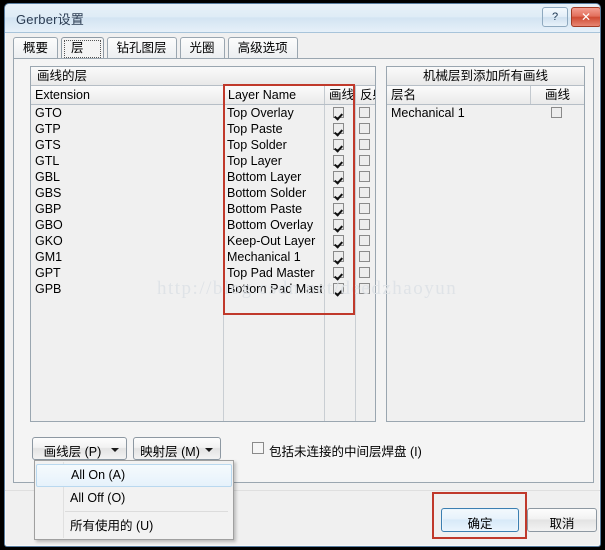  Describe the element at coordinates (203, 225) in the screenshot. I see `table-row: GBO Bottom Overlay` at that location.